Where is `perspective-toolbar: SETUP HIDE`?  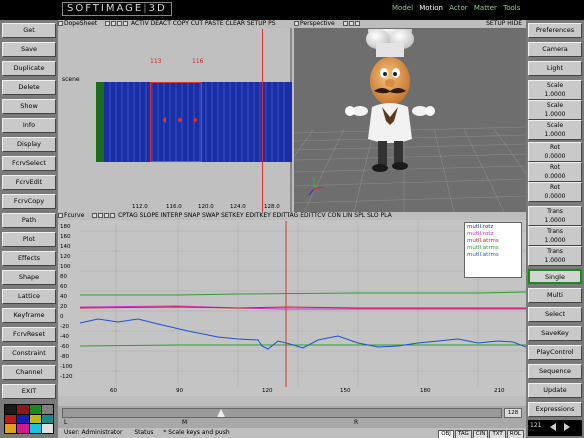
perspective-toolbar: SETUP HIDE is located at coordinates (504, 24).